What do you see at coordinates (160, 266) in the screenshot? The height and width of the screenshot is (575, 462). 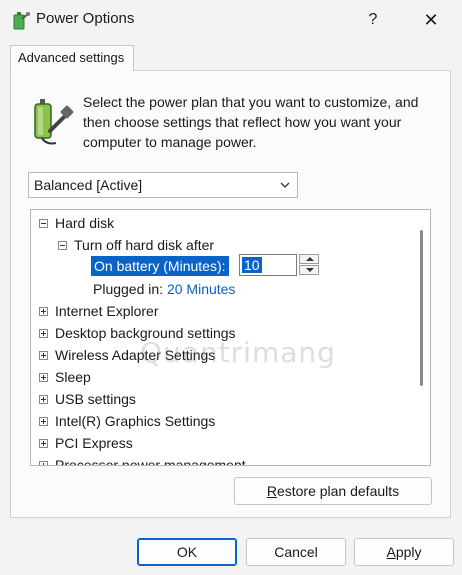 I see `on-battery-label: On battery (Minutes):` at bounding box center [160, 266].